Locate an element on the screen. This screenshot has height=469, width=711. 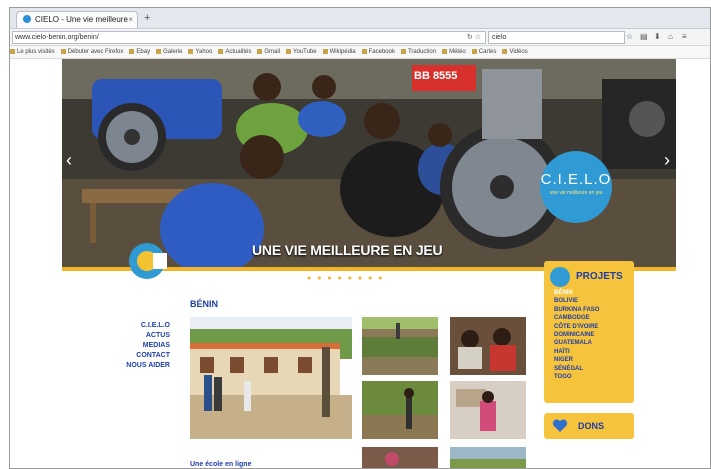
nav-item: NOUS AIDER is located at coordinates (138, 366).